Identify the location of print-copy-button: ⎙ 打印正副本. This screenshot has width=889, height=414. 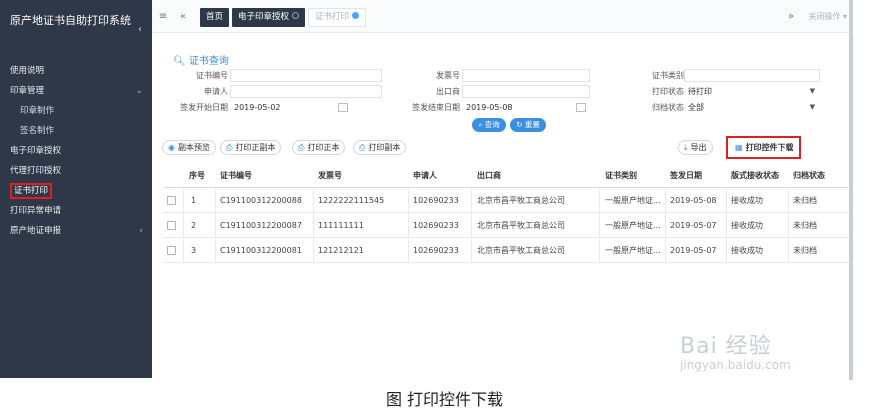
(251, 147).